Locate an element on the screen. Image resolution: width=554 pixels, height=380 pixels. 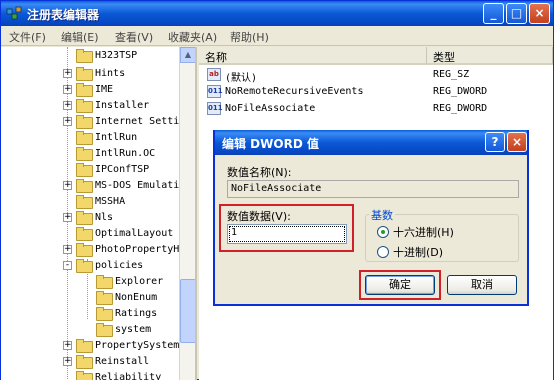
tree-item-label: MS-DOS Emulati is located at coordinates (137, 185).